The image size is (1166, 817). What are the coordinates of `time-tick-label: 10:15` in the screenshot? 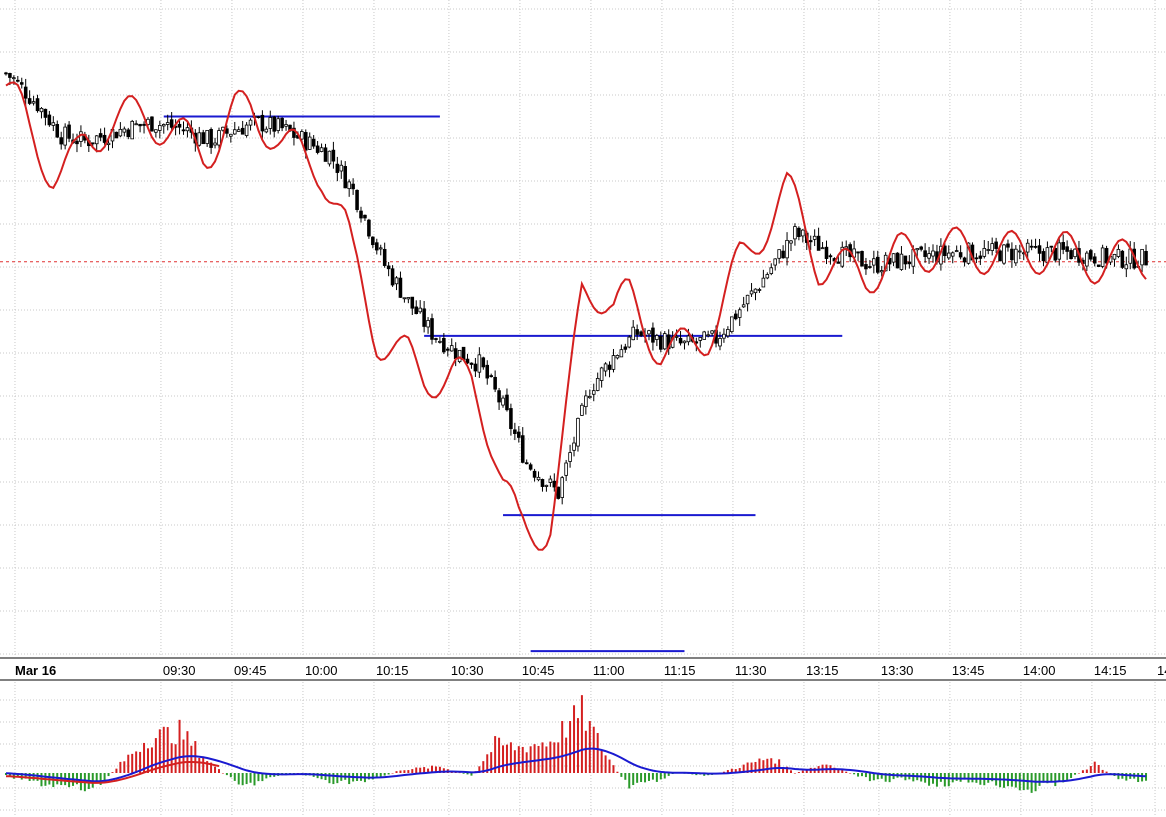 It's located at (392, 670).